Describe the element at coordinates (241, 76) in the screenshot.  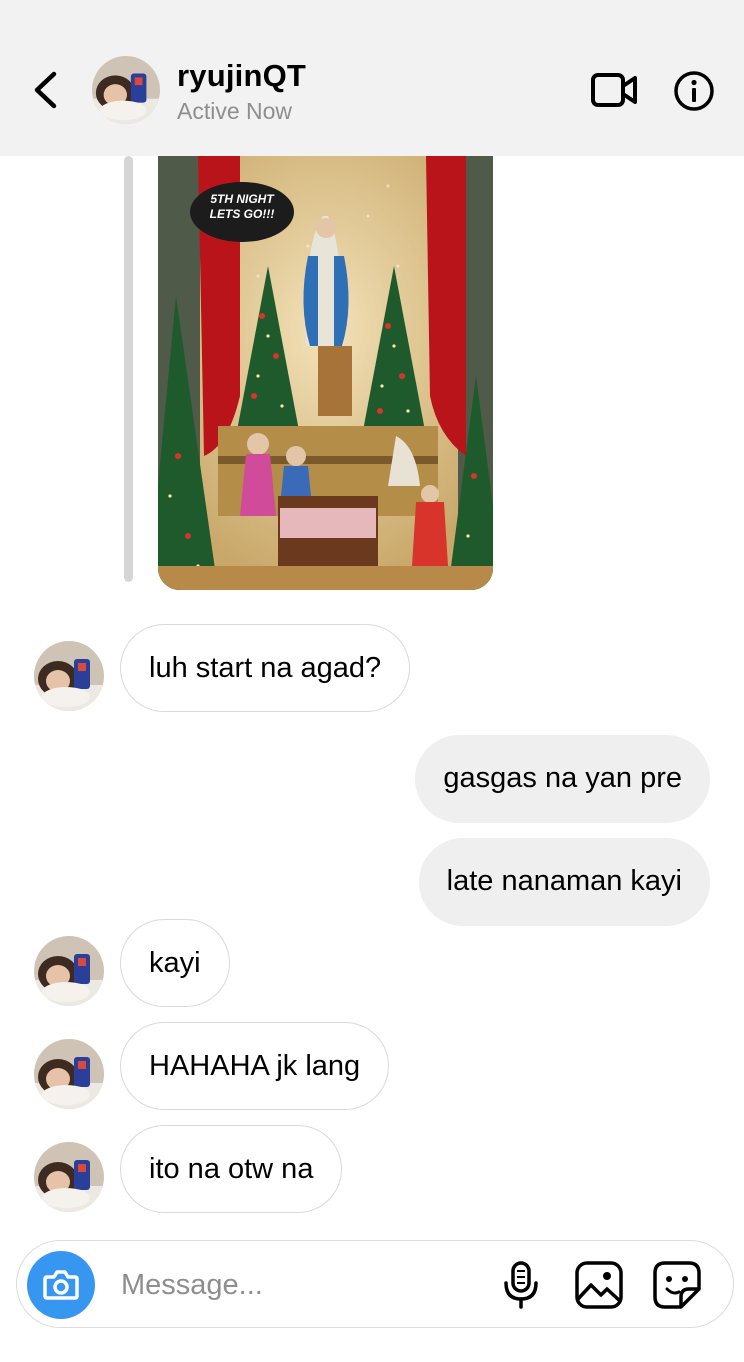
I see `contact-username: ryujinQT` at that location.